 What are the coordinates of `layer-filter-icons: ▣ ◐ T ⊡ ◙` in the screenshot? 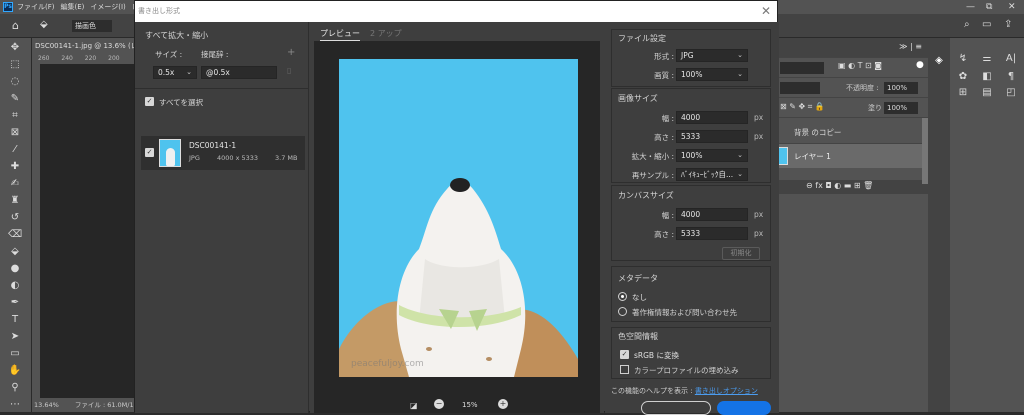 It's located at (860, 65).